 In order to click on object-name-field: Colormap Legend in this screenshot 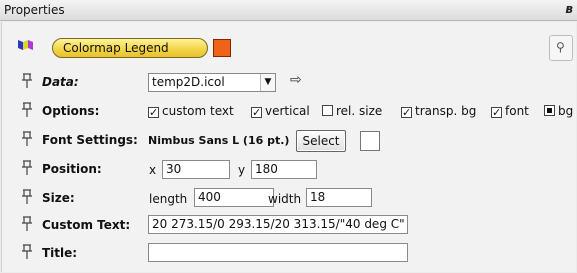, I will do `click(130, 48)`.